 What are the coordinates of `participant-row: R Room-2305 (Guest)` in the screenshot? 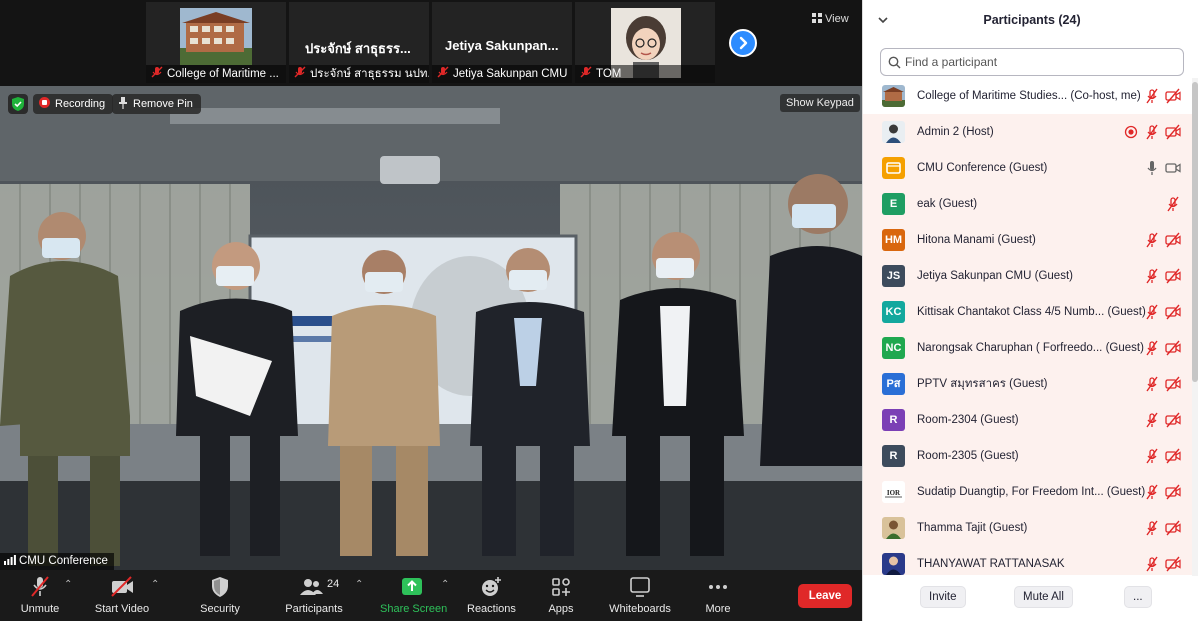 It's located at (1028, 456).